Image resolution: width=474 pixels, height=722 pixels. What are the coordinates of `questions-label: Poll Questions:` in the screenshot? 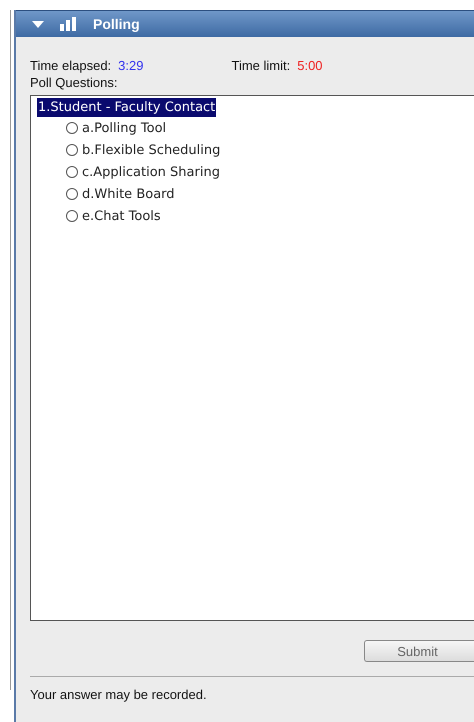 It's located at (74, 82).